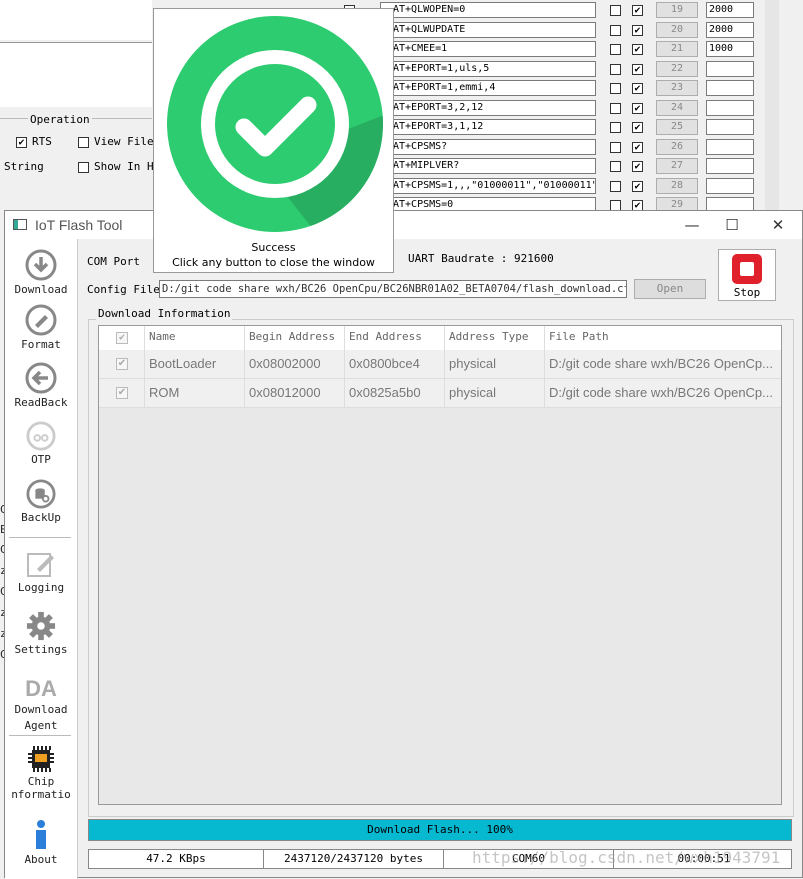 The width and height of the screenshot is (803, 879). What do you see at coordinates (41, 320) in the screenshot?
I see `format-icon` at bounding box center [41, 320].